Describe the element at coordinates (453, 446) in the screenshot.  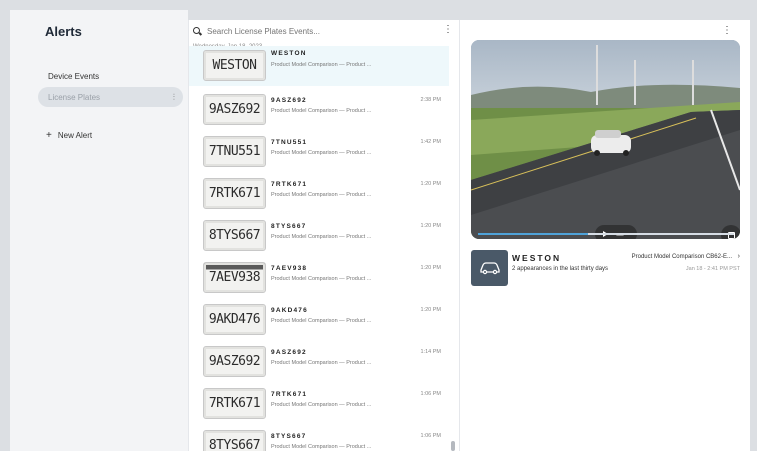
I see `scrollbar` at that location.